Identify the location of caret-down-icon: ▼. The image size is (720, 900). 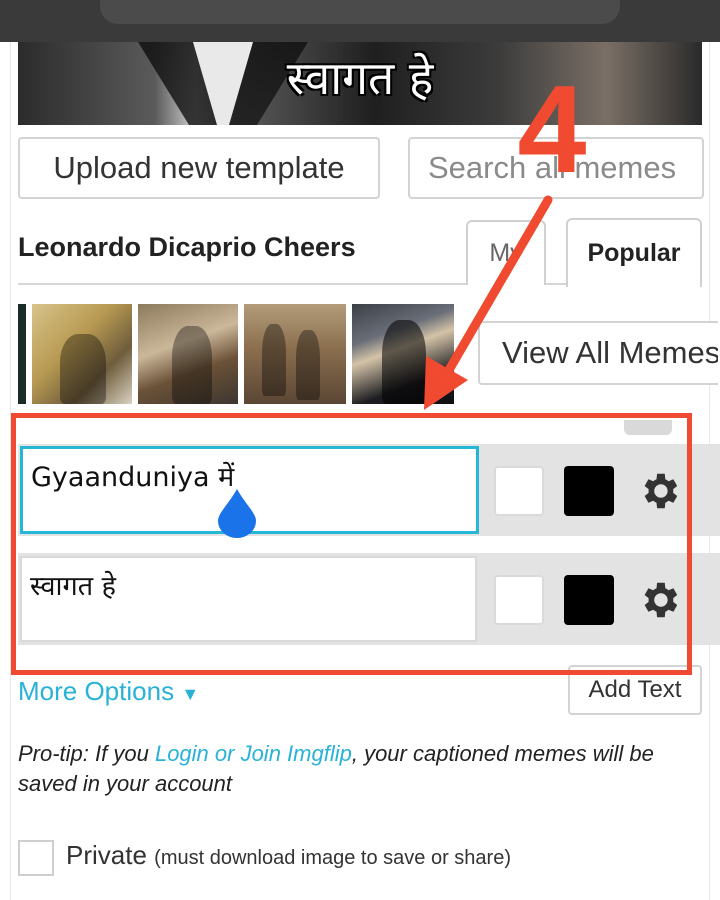
(190, 694).